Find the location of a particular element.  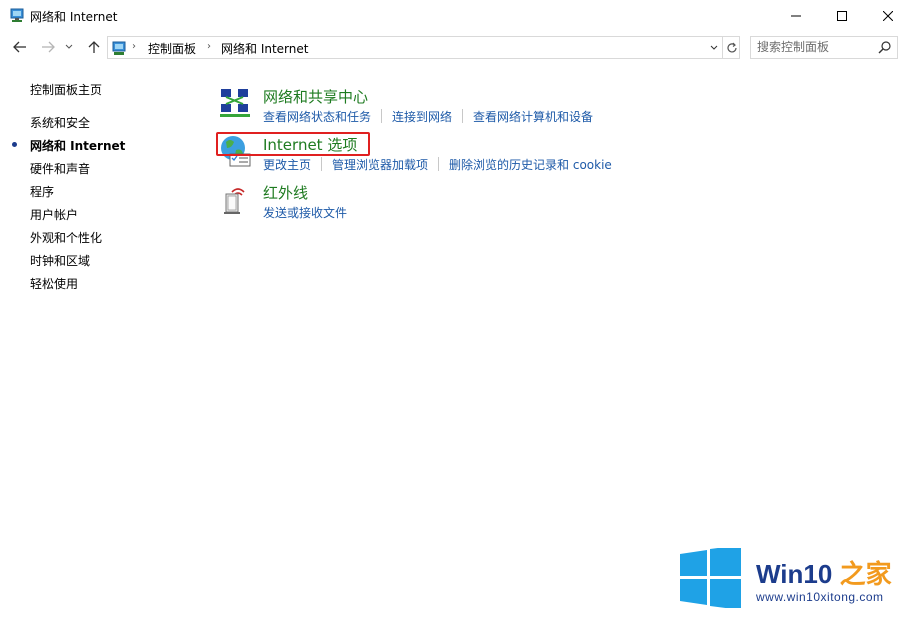

category-links: 更改主页 管理浏览器加载项 删除浏览的历史记录和 cookie is located at coordinates (437, 164).